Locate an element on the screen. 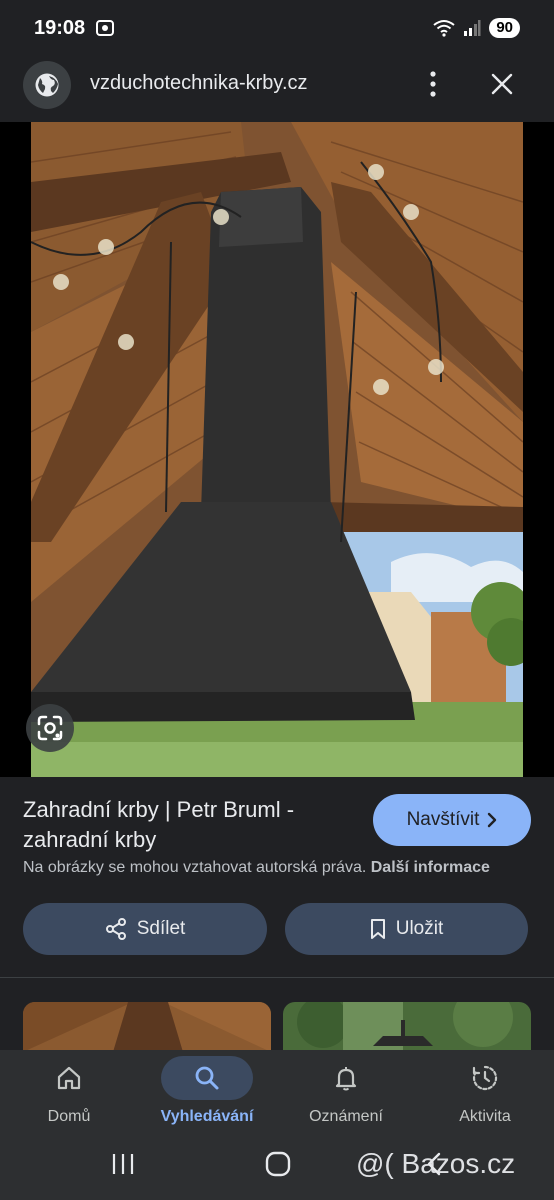  lens-search-button is located at coordinates (50, 728).